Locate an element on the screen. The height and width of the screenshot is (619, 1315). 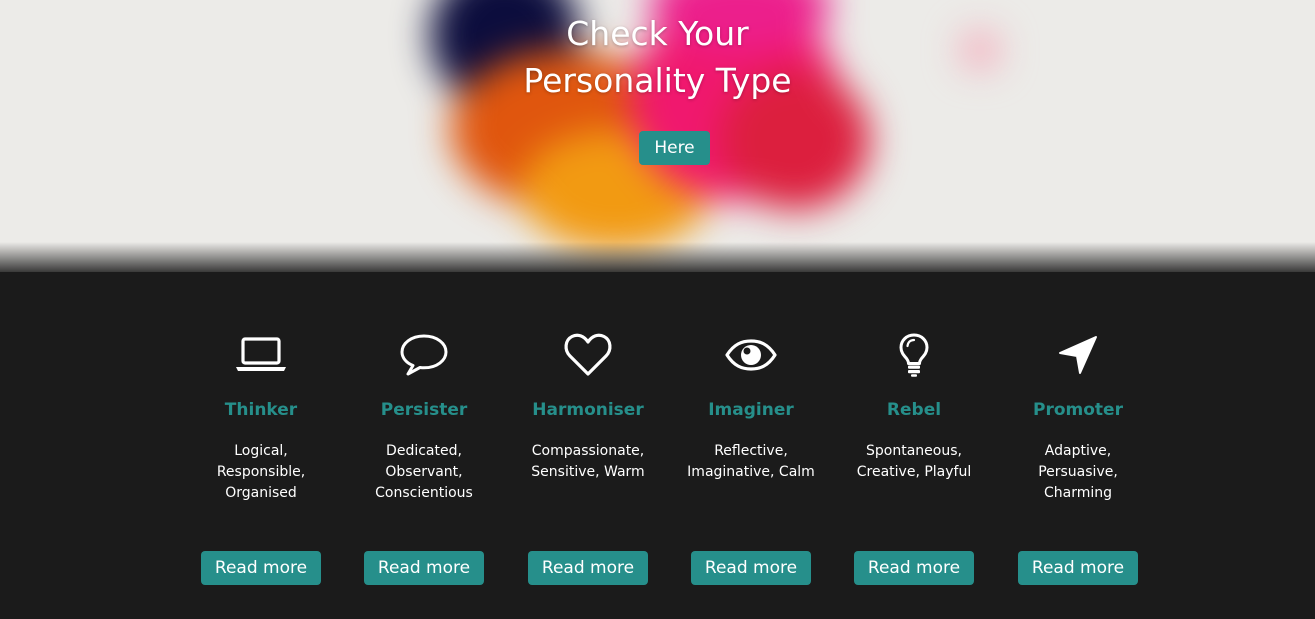
type-traits: Compassionate, Sensitive, Warm is located at coordinates (588, 461).